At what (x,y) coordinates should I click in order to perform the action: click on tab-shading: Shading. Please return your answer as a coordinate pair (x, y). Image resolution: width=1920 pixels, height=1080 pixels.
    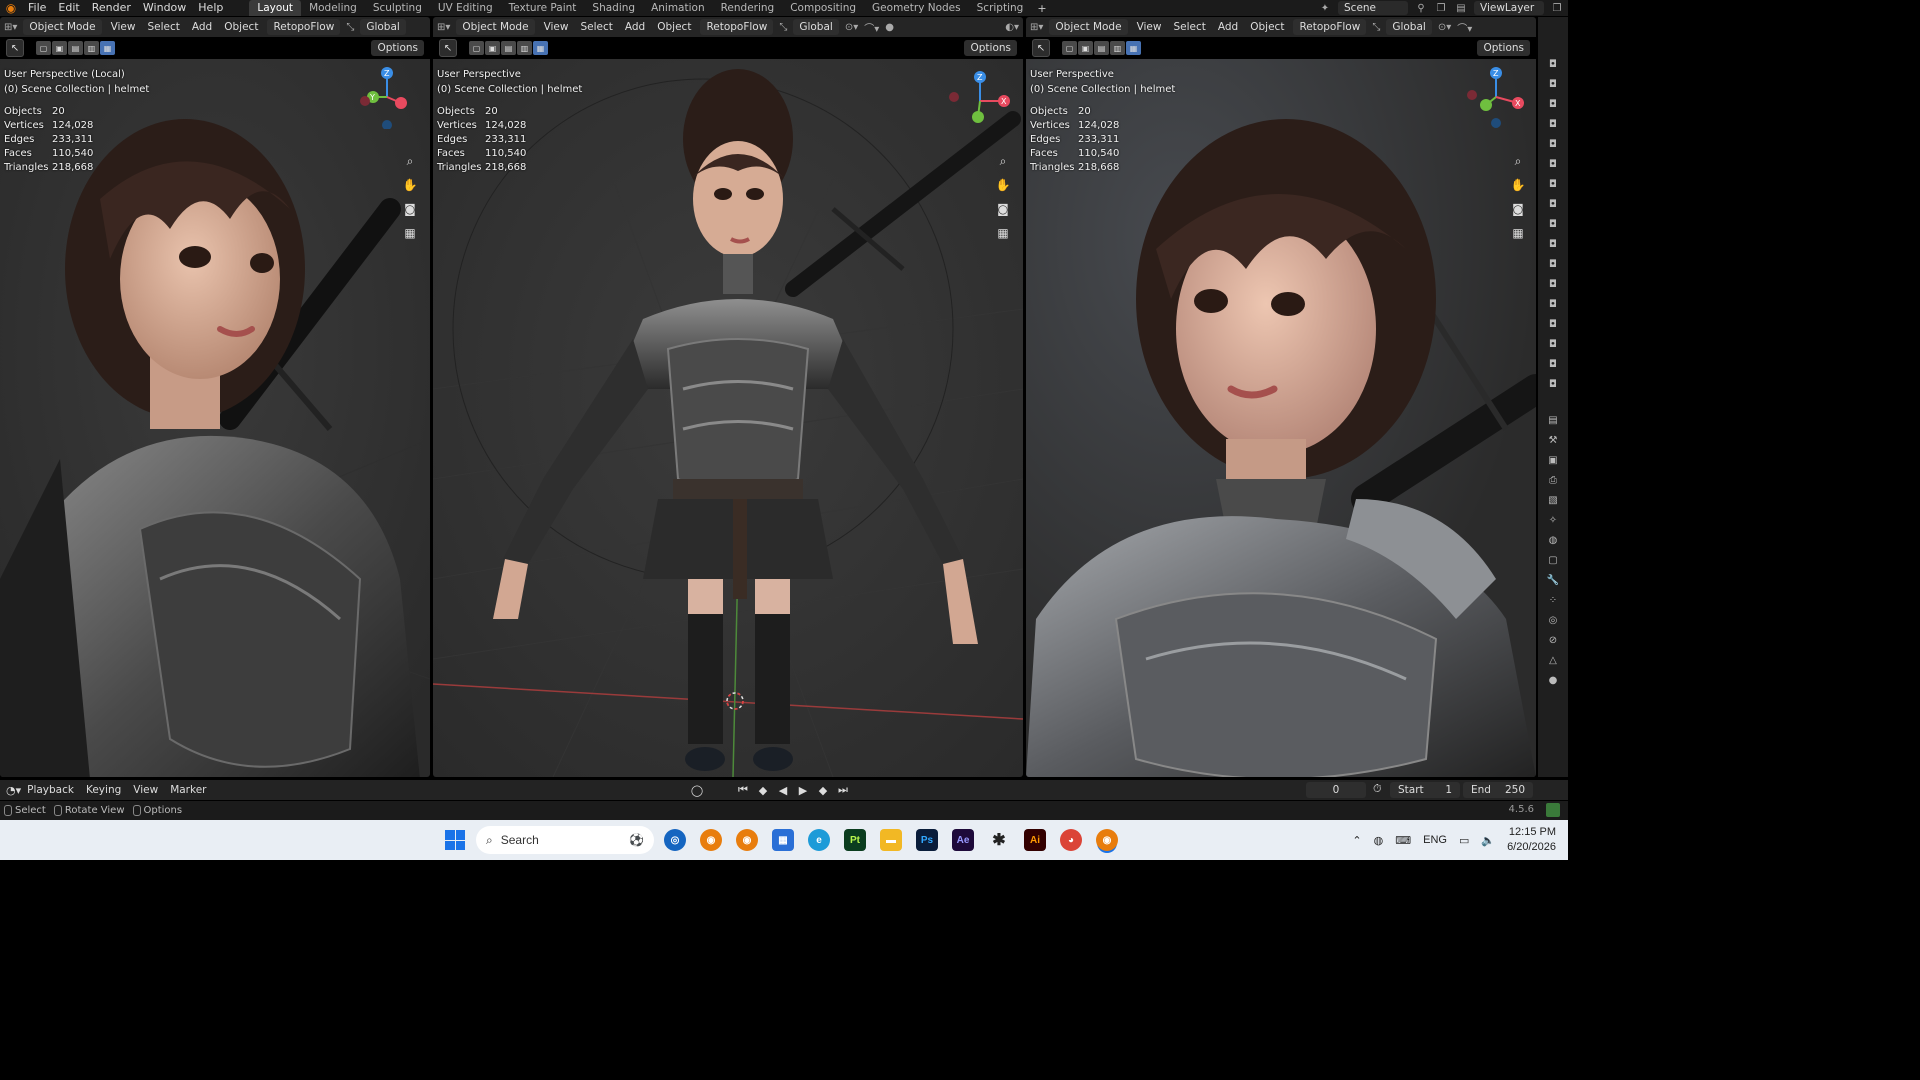
    Looking at the image, I should click on (613, 8).